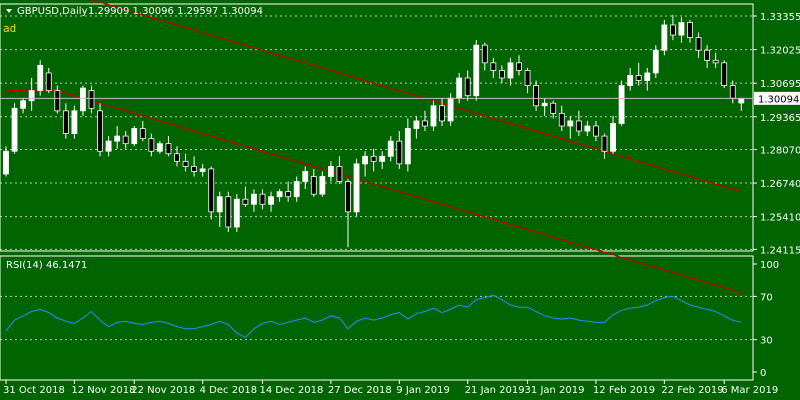 This screenshot has height=400, width=800. Describe the element at coordinates (780, 150) in the screenshot. I see `price-tick-label: 1.28070` at that location.